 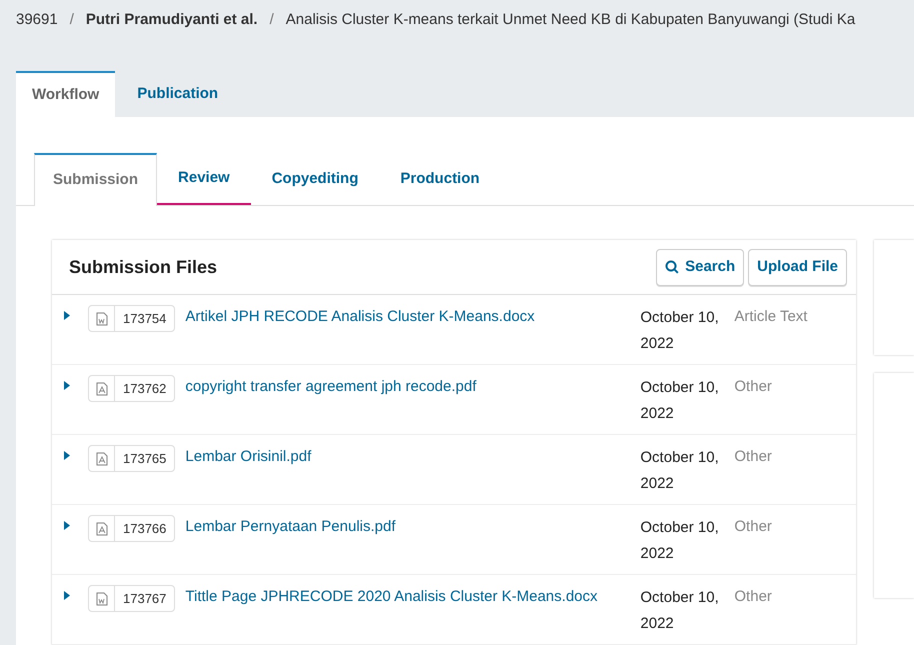 I want to click on file-name-link: Lembar Orisinil.pdf, so click(x=412, y=474).